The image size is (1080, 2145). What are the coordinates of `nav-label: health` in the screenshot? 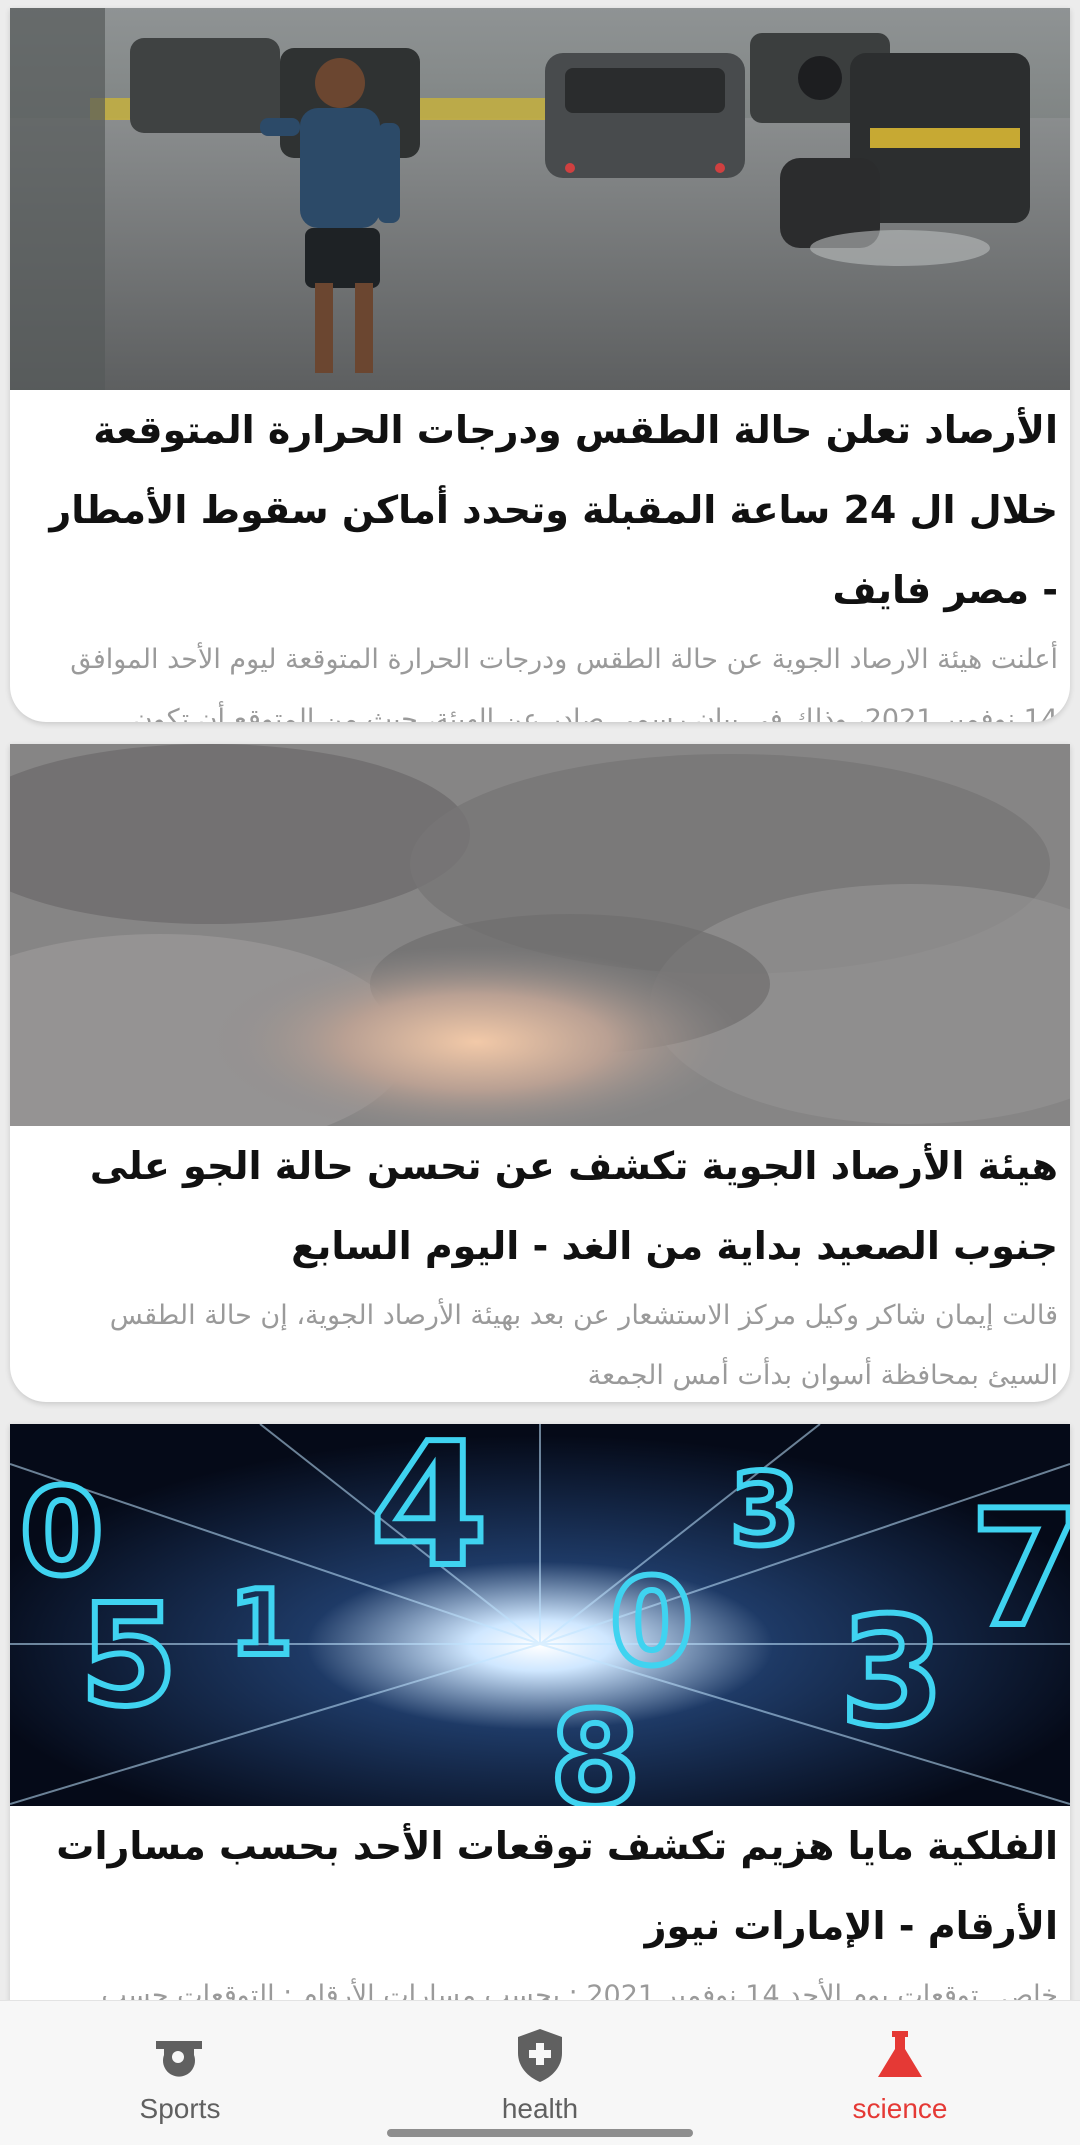 It's located at (540, 2108).